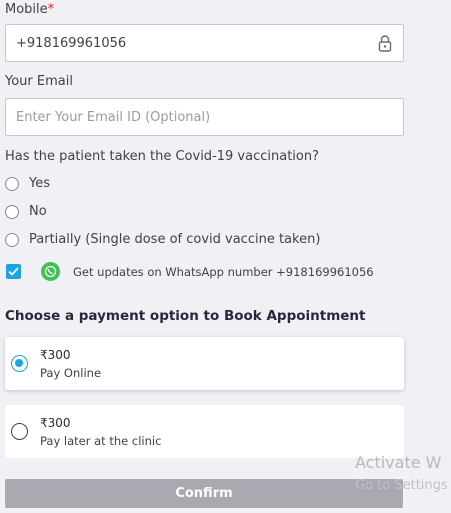  What do you see at coordinates (204, 431) in the screenshot?
I see `payment-option-clinic: ₹300 Pay later at the clinic` at bounding box center [204, 431].